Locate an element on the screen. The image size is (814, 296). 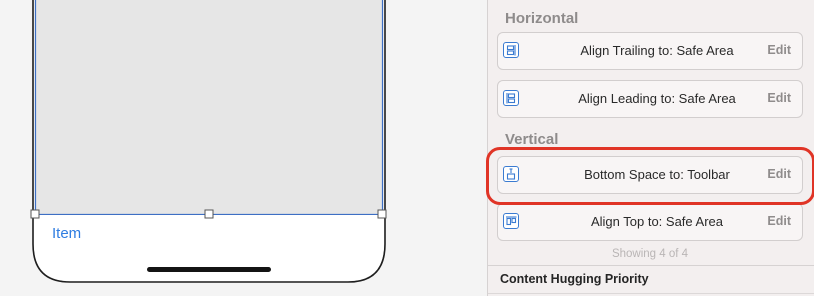
home-indicator is located at coordinates (209, 269).